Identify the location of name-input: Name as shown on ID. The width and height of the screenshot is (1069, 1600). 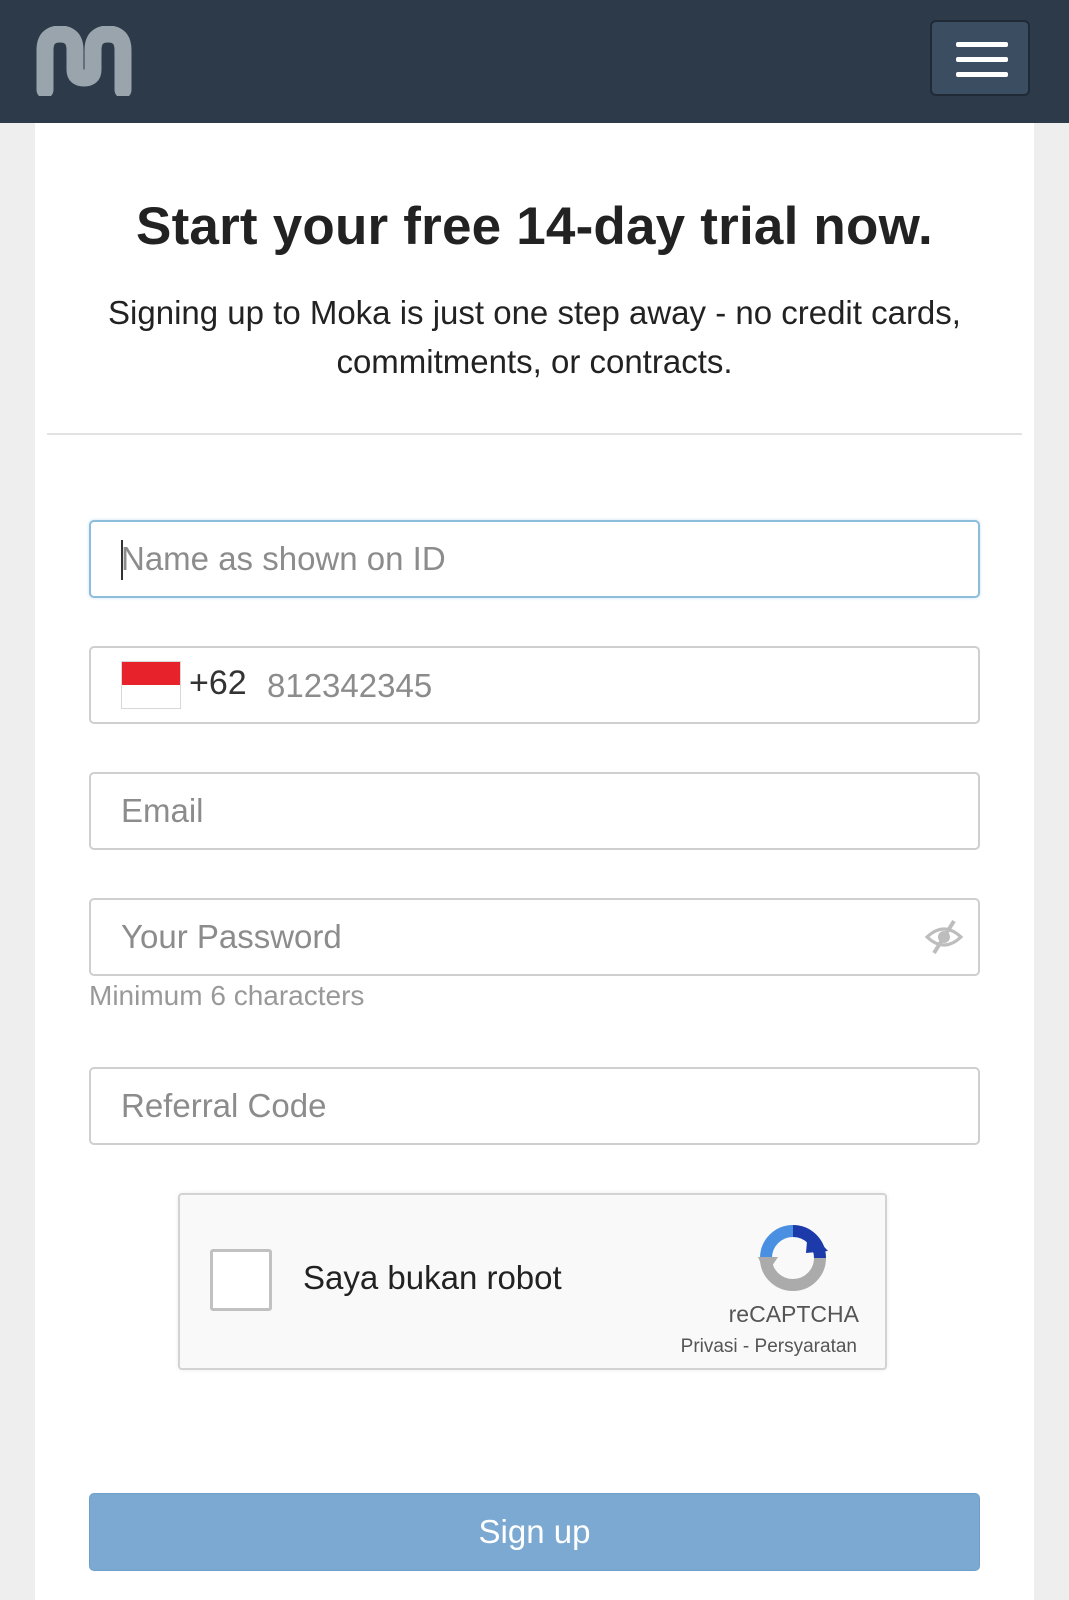
(534, 559).